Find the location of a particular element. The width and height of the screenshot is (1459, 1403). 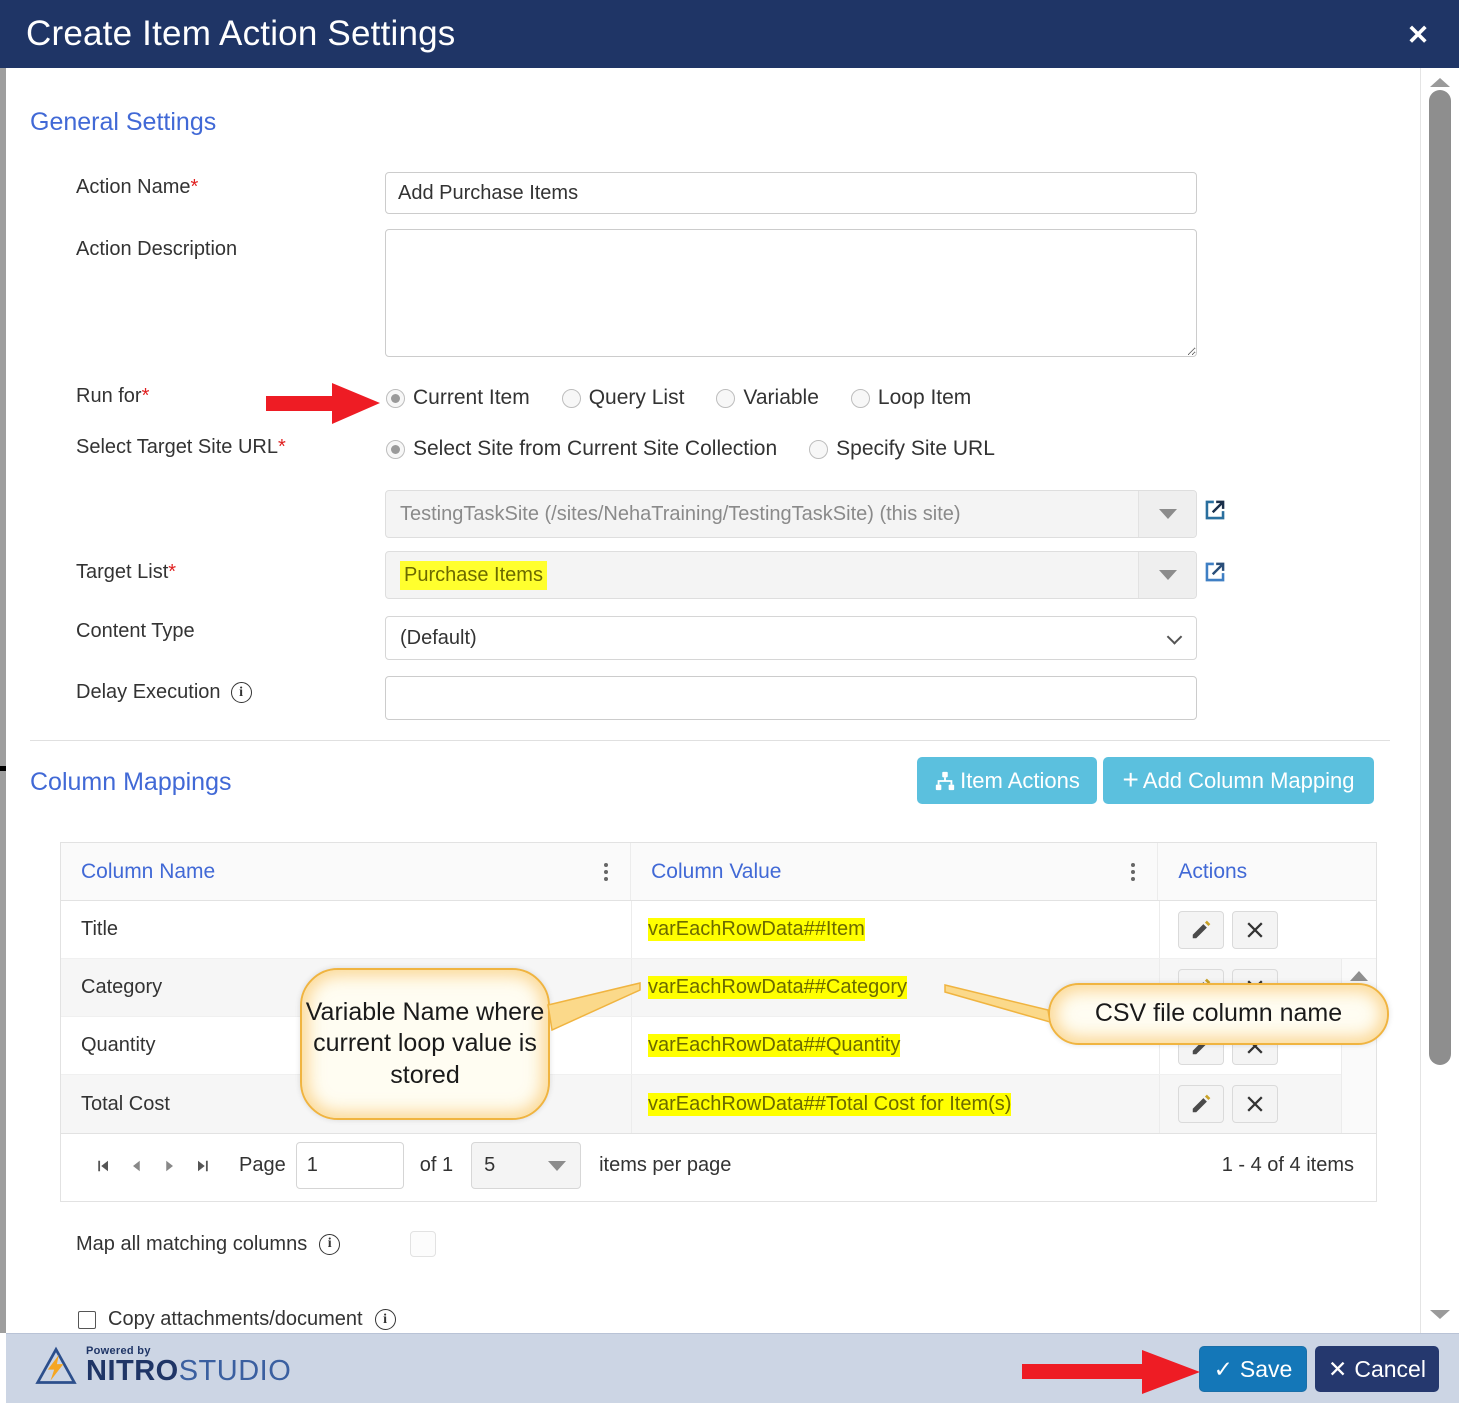

dialog-scrollbar is located at coordinates (1439, 700).